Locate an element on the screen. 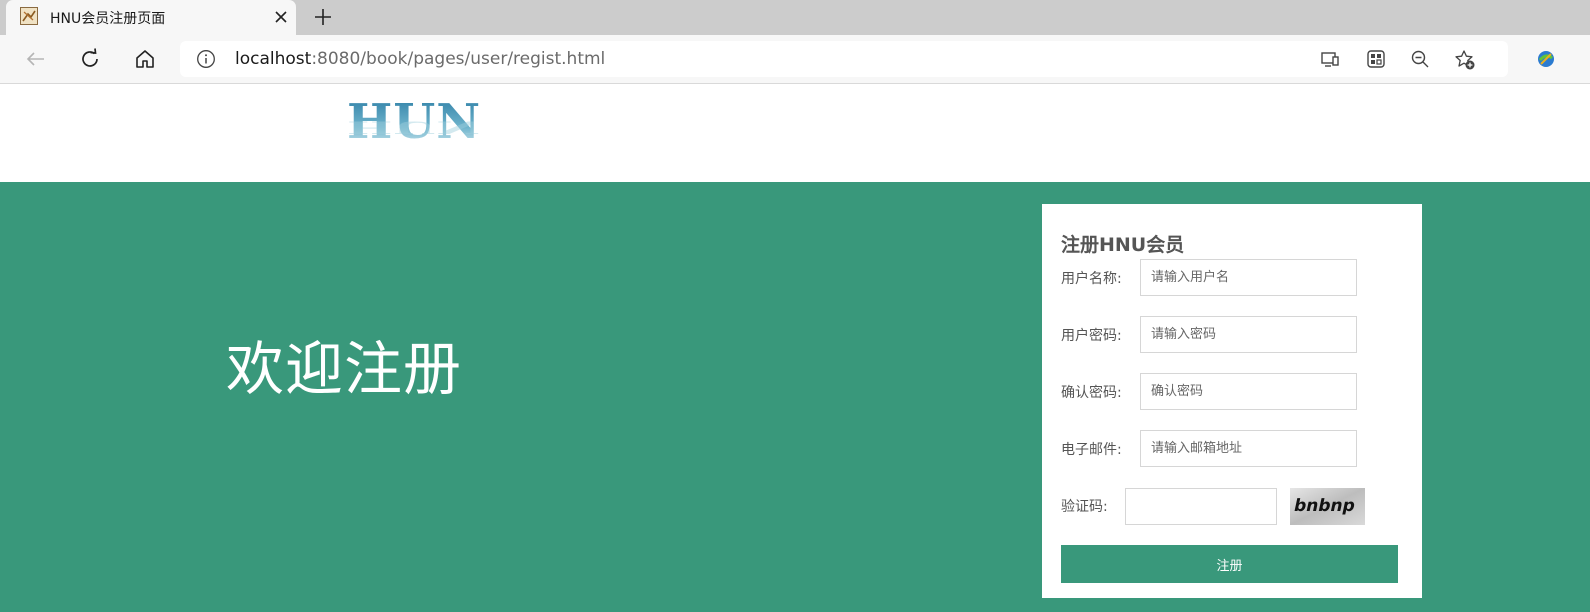 Image resolution: width=1590 pixels, height=612 pixels. info-icon is located at coordinates (206, 59).